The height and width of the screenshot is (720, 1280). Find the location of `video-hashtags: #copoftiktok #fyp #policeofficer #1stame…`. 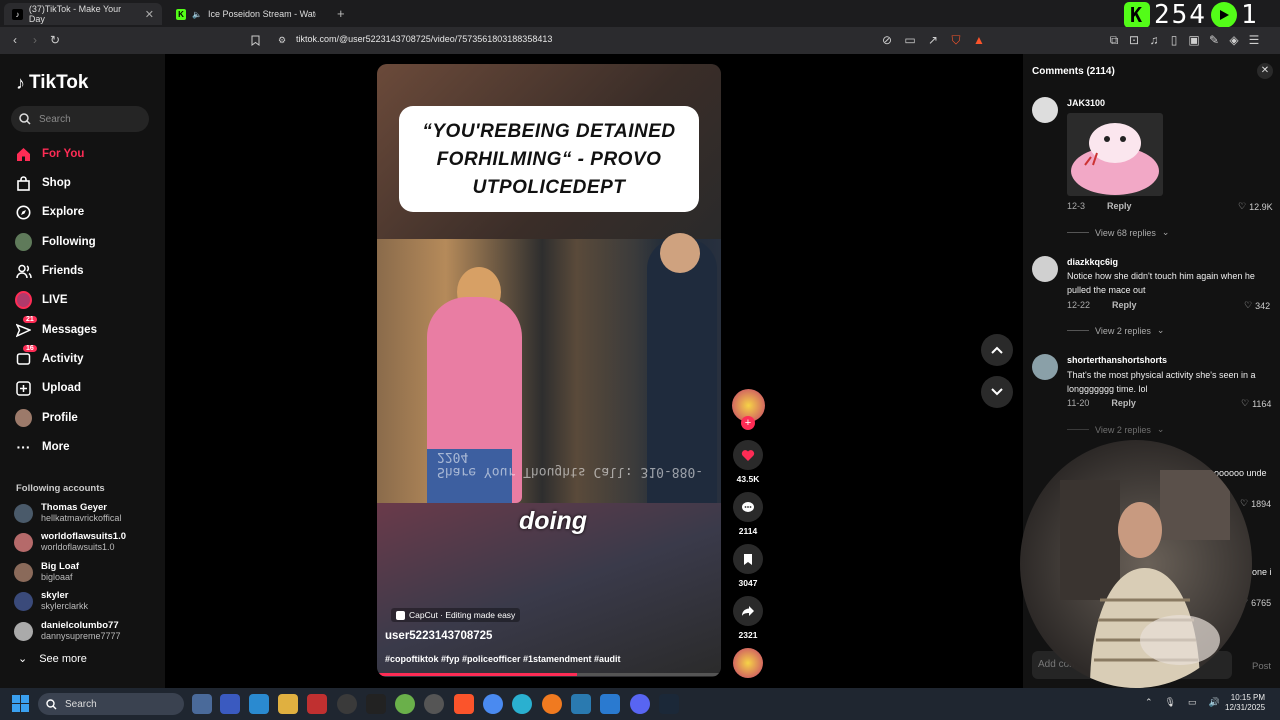

video-hashtags: #copoftiktok #fyp #policeofficer #1stame… is located at coordinates (503, 659).